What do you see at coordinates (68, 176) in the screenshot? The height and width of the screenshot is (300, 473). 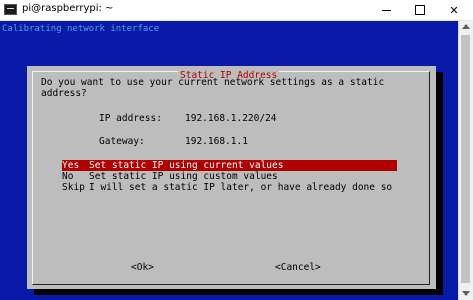 I see `menu-item-key: No` at bounding box center [68, 176].